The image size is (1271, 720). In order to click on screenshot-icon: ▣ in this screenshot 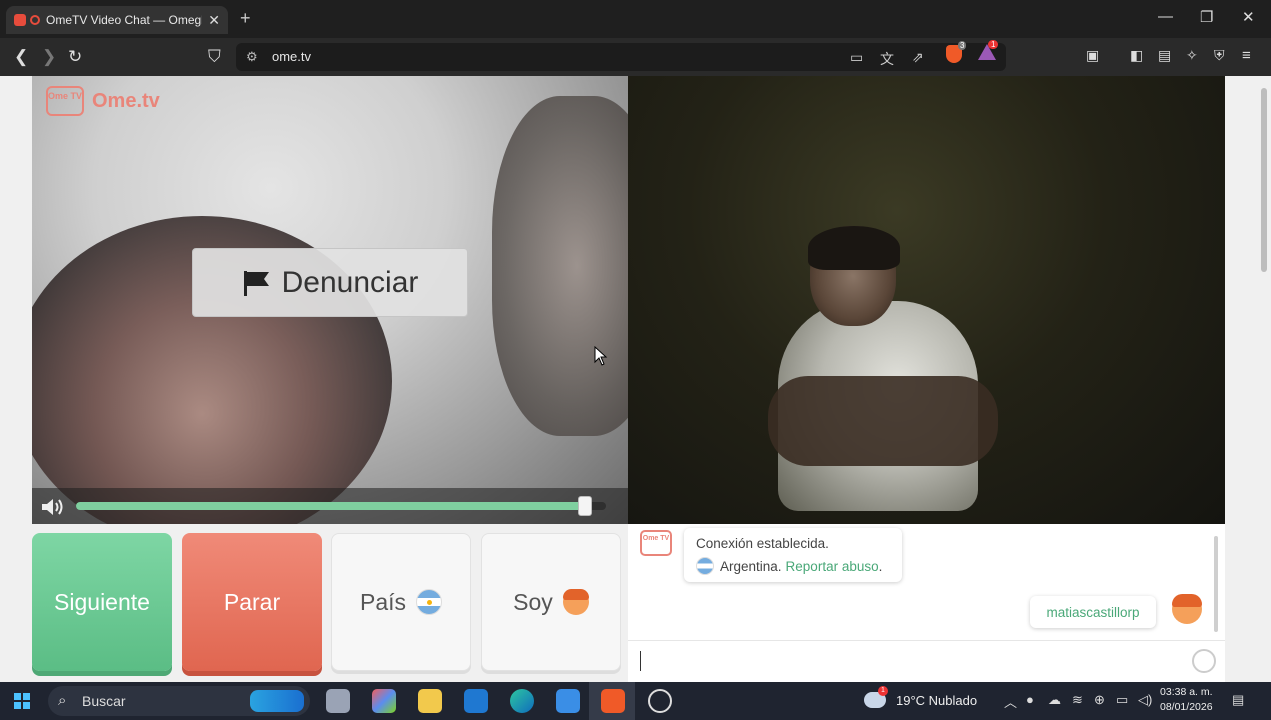, I will do `click(1092, 55)`.